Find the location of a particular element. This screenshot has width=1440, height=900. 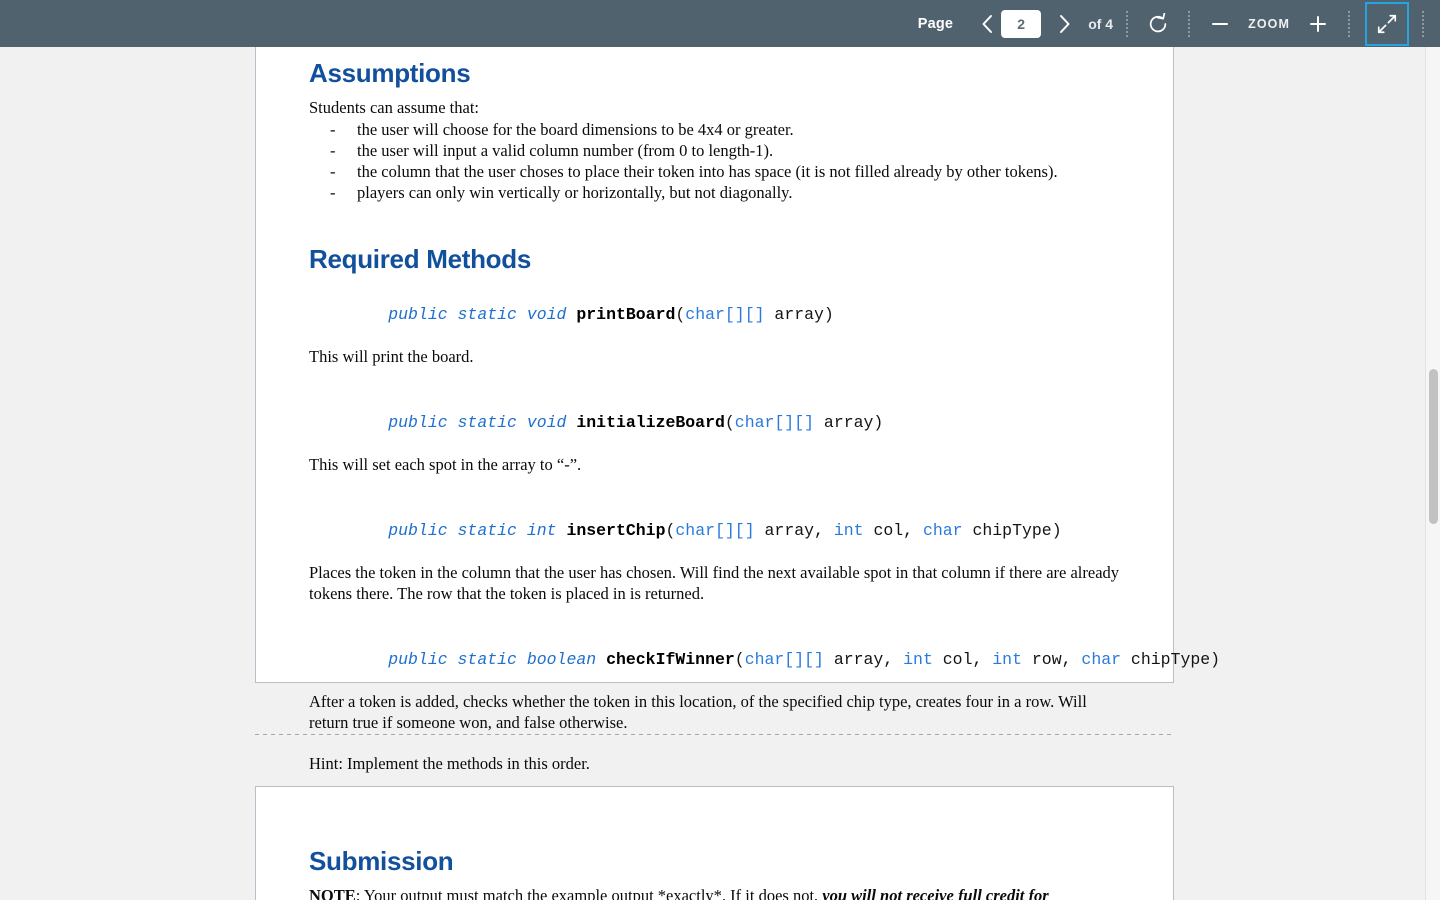

required-methods-heading: Required Methods is located at coordinates (420, 259).